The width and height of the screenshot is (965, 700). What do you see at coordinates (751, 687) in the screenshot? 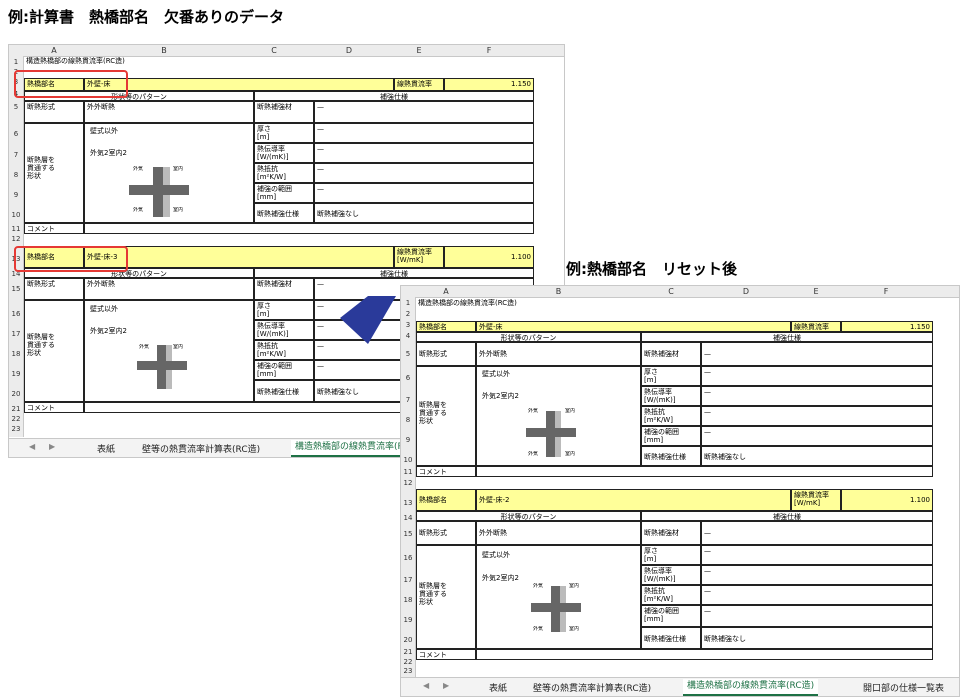
I see `tab-thermal-bridge: 構造熱橋部の線熱貫流率(RC造)` at bounding box center [751, 687].